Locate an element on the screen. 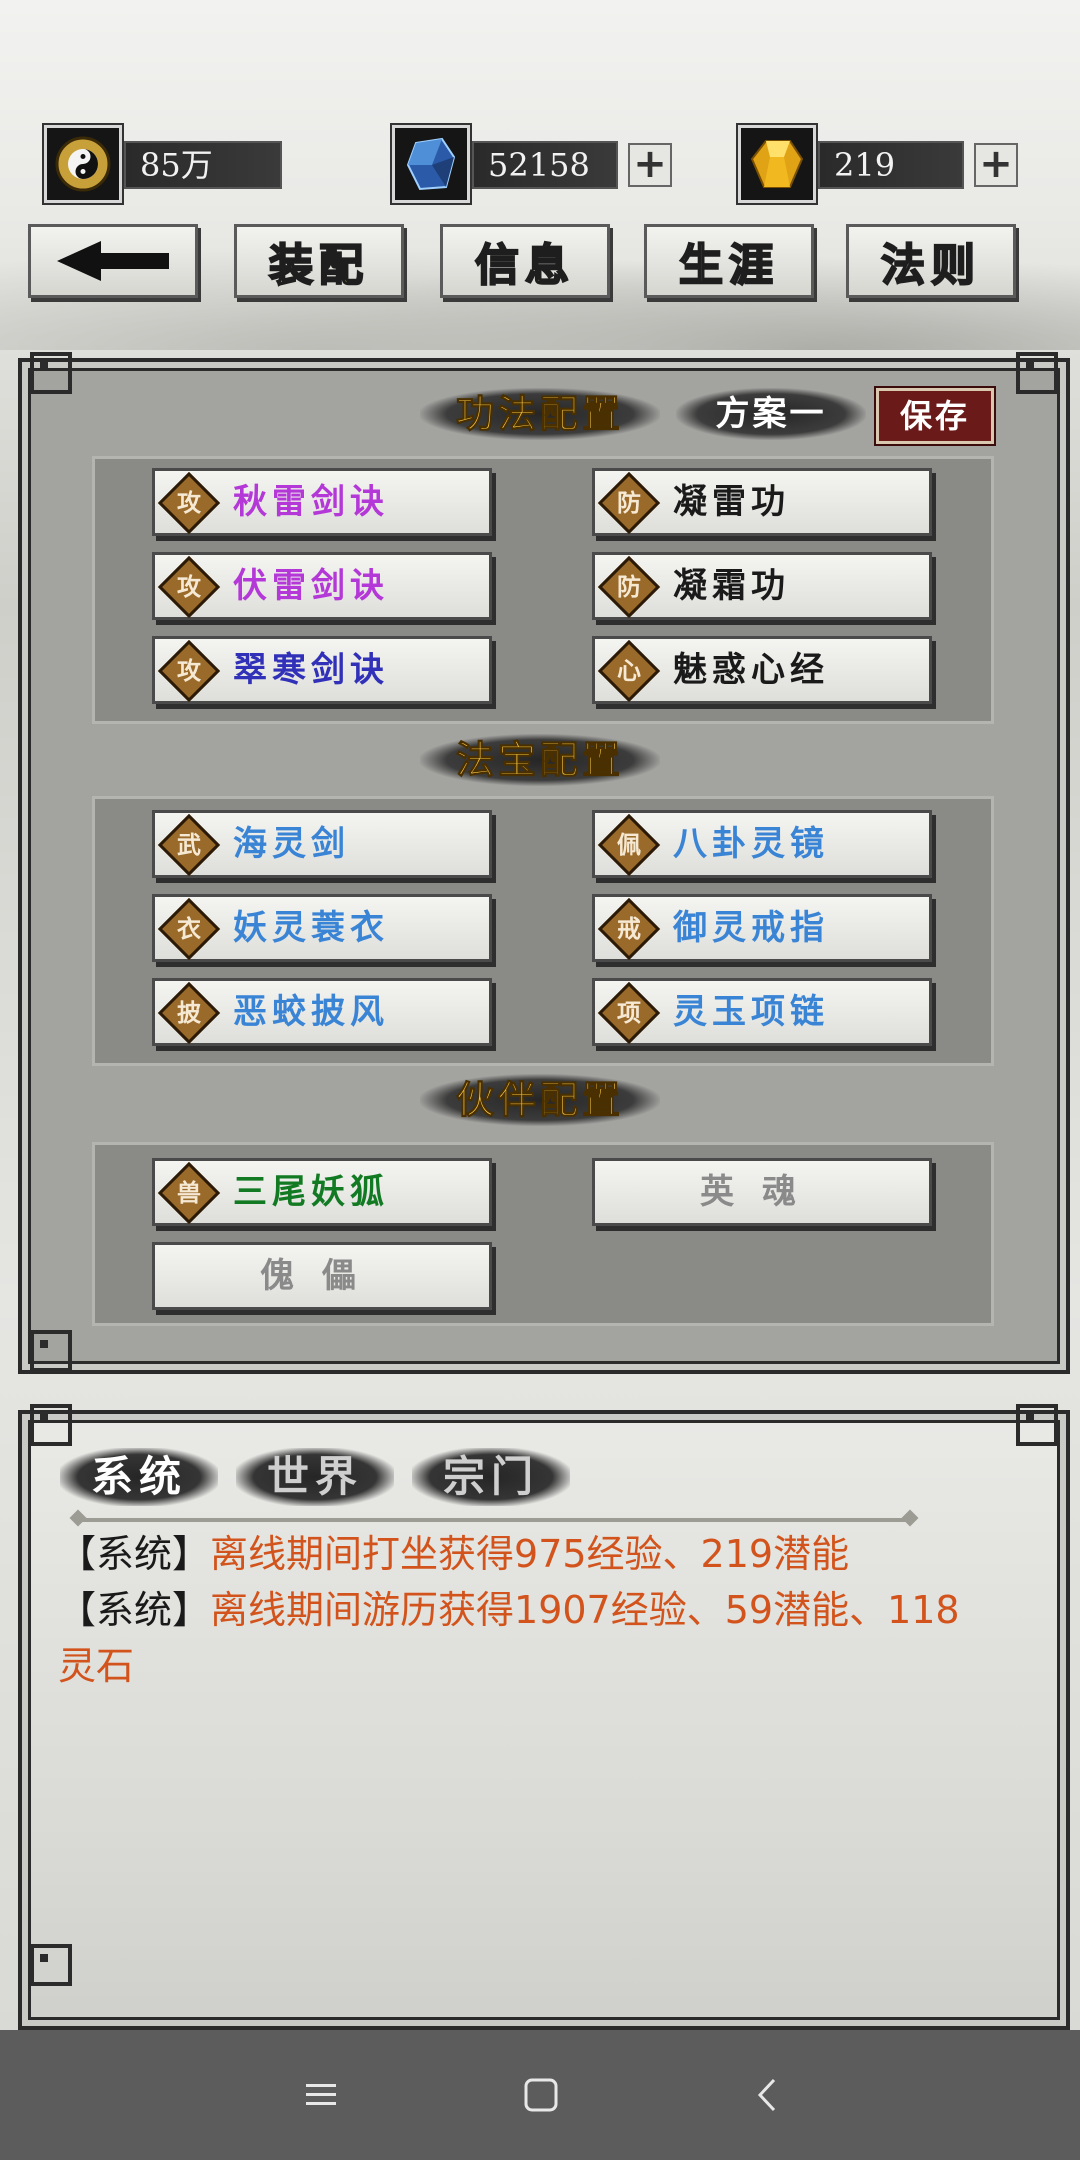 The width and height of the screenshot is (1080, 2160). slot-tag-label: 心 is located at coordinates (629, 670).